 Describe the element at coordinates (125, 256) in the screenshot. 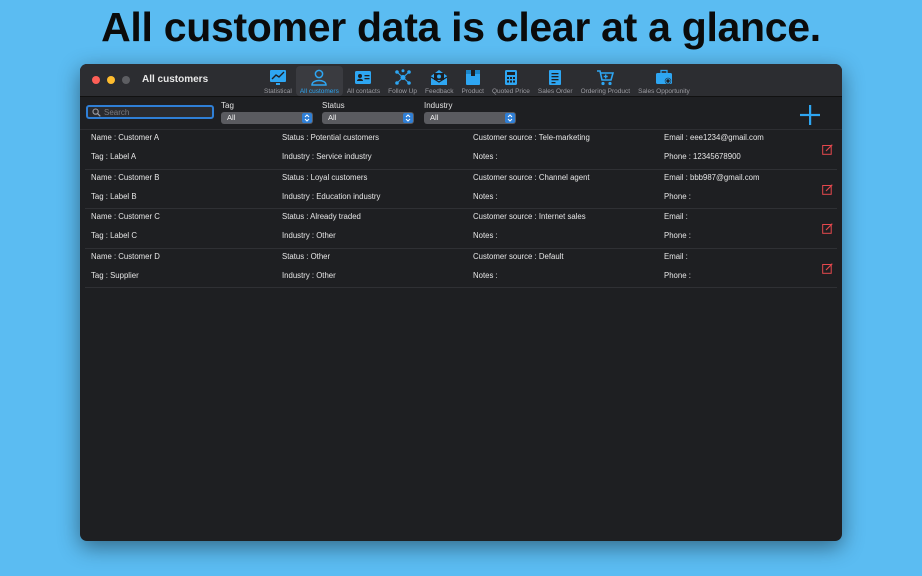

I see `customer-name: Name : Customer D` at that location.